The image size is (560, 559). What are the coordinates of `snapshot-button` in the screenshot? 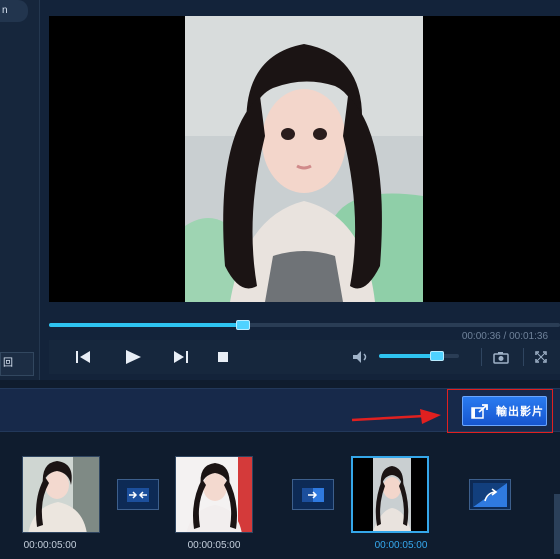 It's located at (501, 357).